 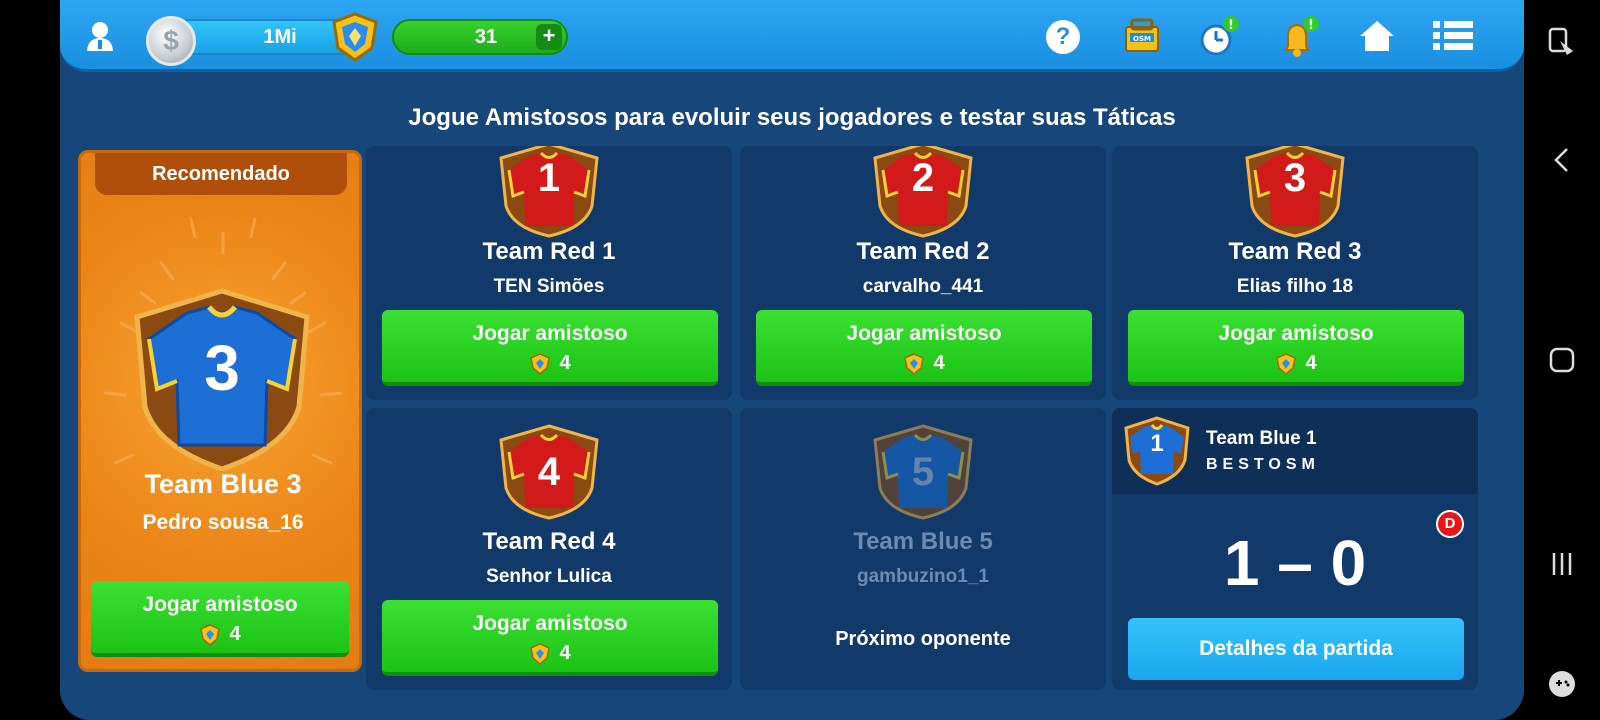 I want to click on featured-team-name: Team Blue 3, so click(x=223, y=484).